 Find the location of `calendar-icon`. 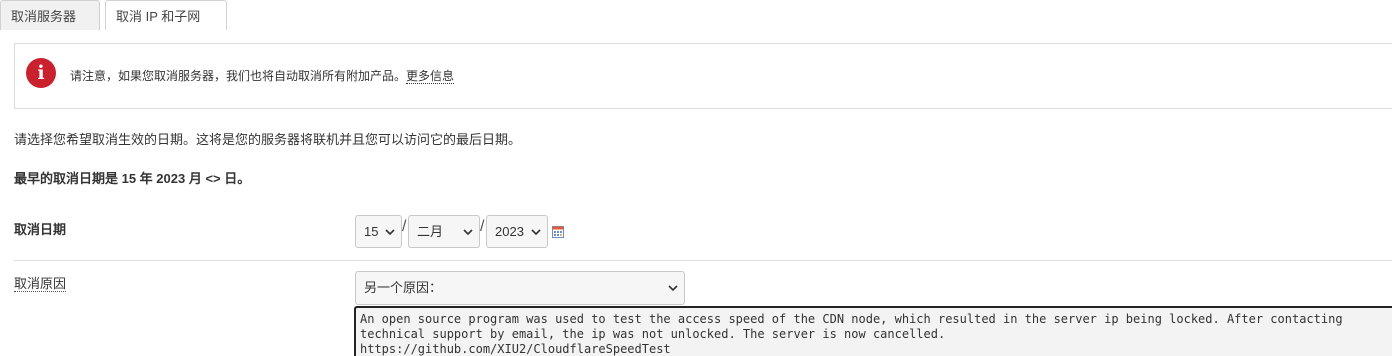

calendar-icon is located at coordinates (558, 232).